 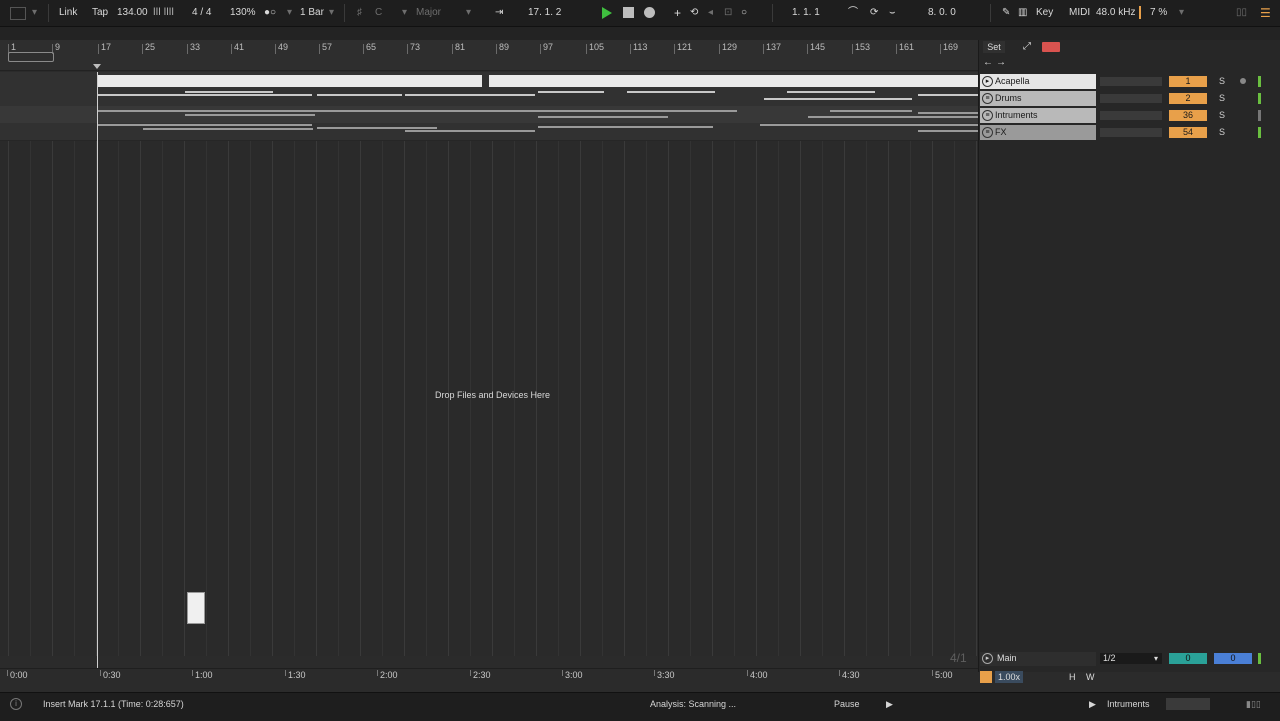 I want to click on track-number-button: 2, so click(x=1188, y=98).